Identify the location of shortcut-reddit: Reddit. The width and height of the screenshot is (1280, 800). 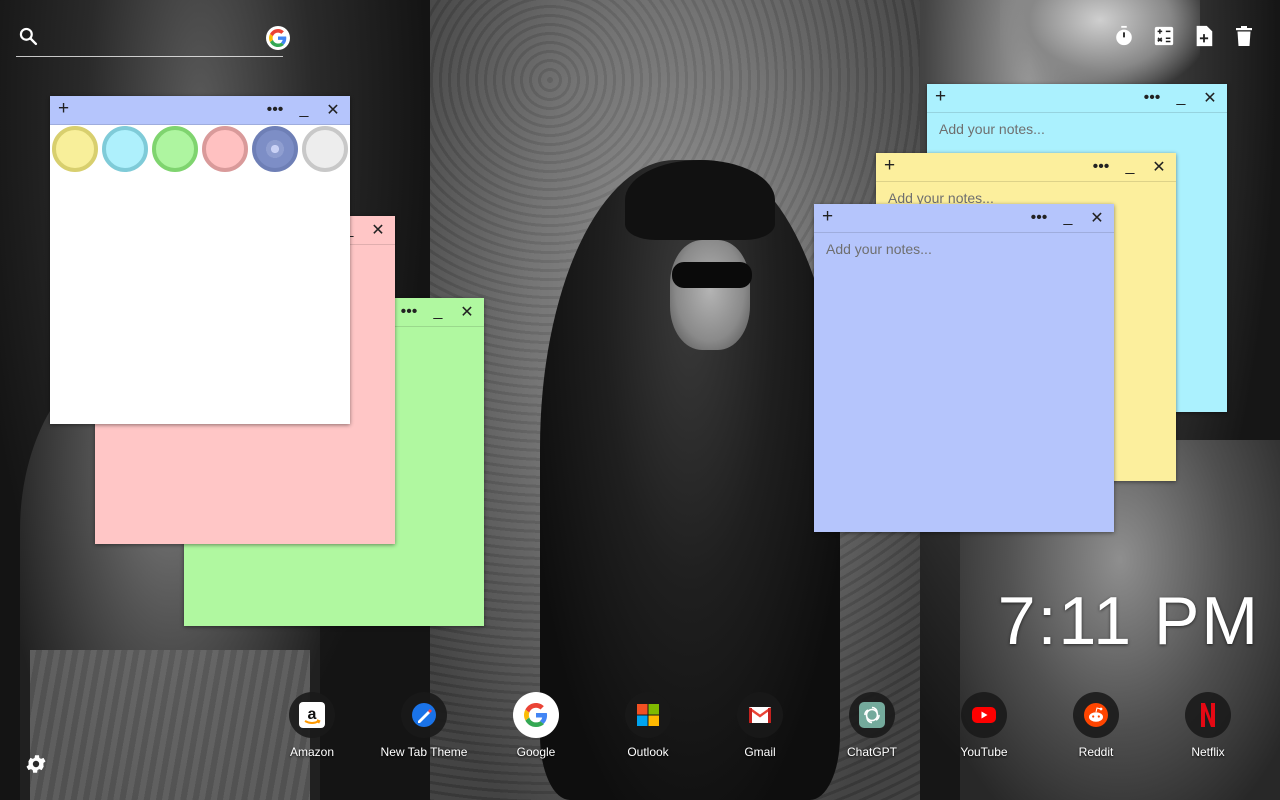
(1096, 725).